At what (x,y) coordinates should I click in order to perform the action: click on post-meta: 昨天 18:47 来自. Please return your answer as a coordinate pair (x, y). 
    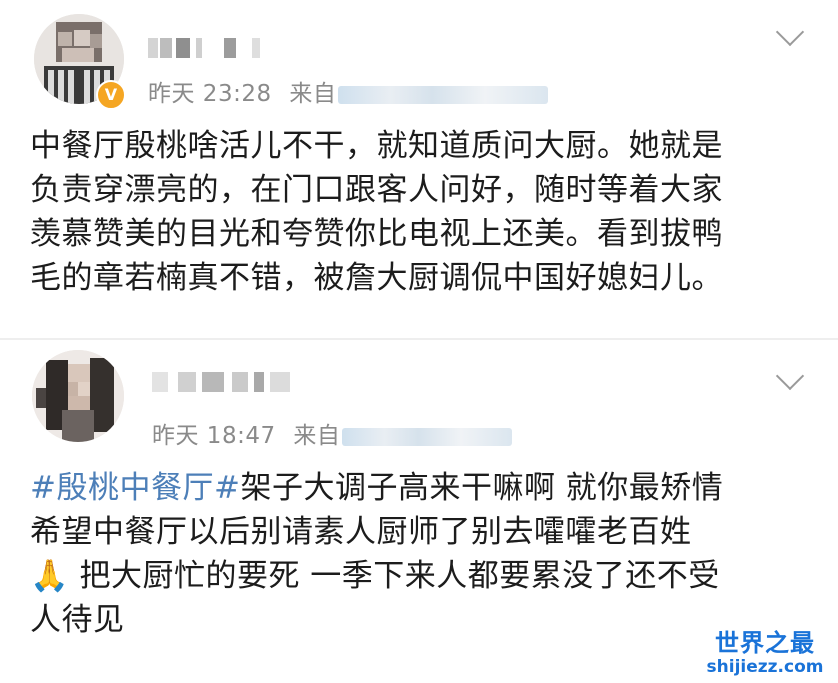
    Looking at the image, I should click on (332, 433).